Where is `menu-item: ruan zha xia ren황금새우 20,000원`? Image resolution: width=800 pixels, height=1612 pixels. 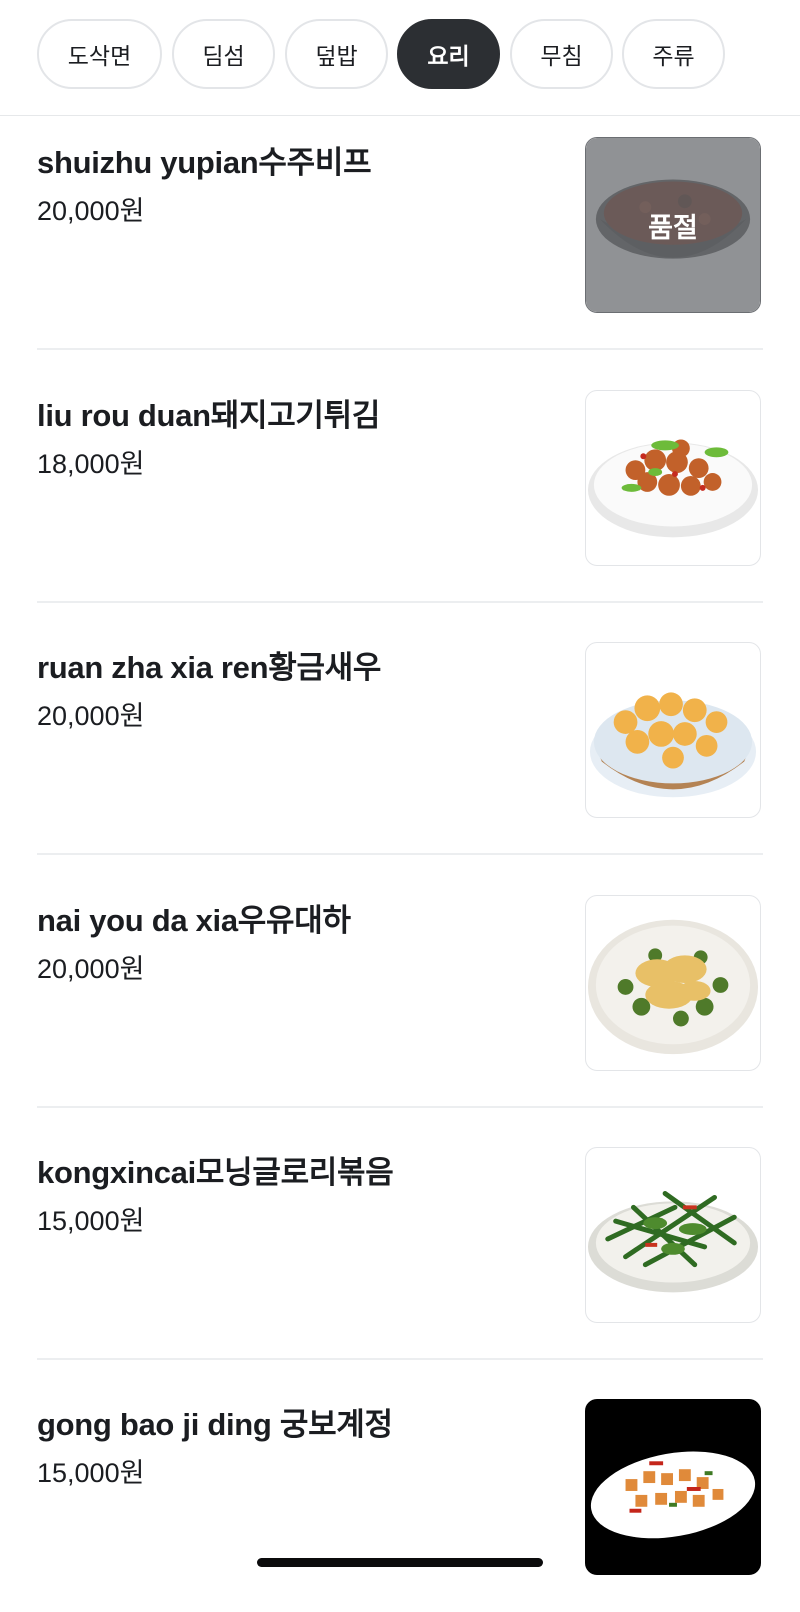
menu-item: ruan zha xia ren황금새우 20,000원 is located at coordinates (400, 728).